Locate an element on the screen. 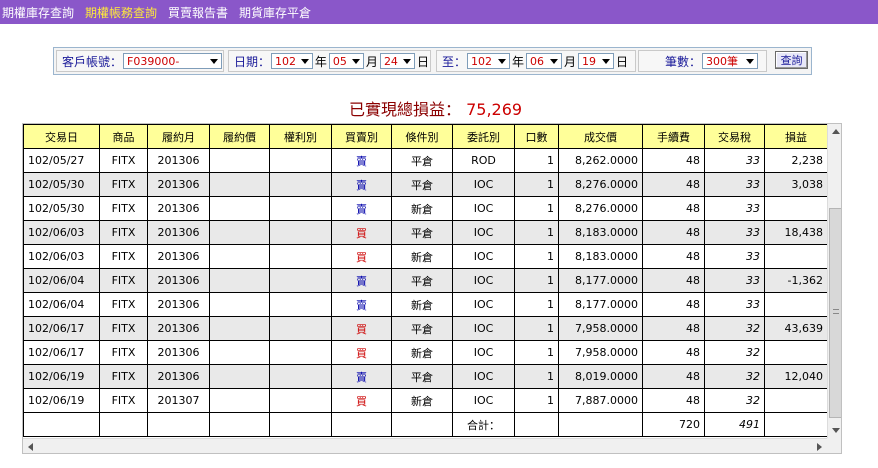 This screenshot has height=468, width=878. from-year-select: 102 is located at coordinates (292, 61).